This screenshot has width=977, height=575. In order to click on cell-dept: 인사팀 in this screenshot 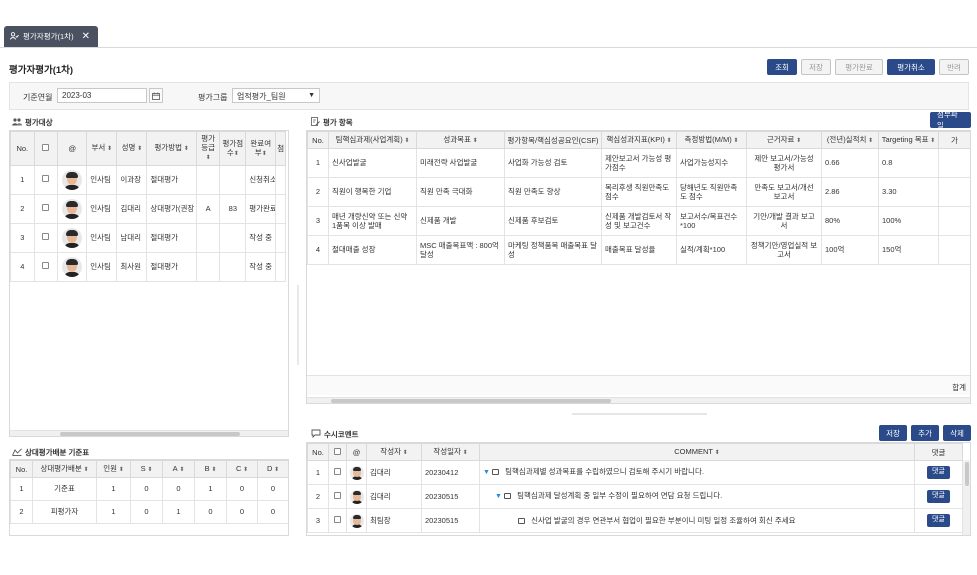, I will do `click(102, 238)`.